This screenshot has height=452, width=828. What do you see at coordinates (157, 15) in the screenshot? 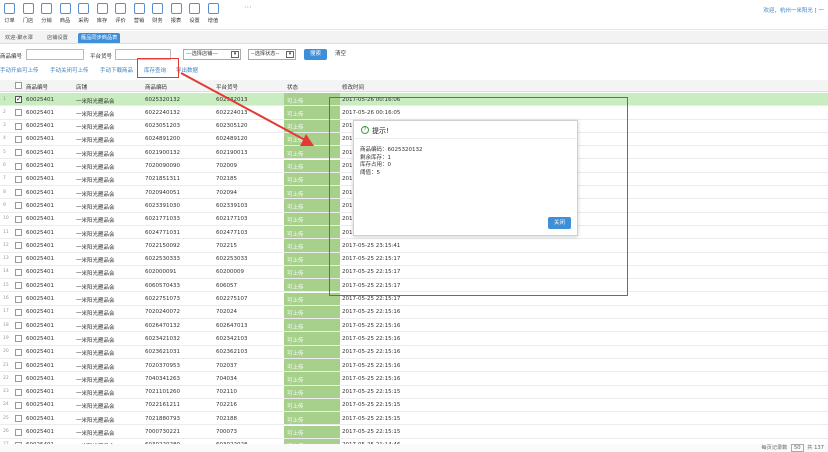
I see `toolbar-finance-button: 财务` at bounding box center [157, 15].